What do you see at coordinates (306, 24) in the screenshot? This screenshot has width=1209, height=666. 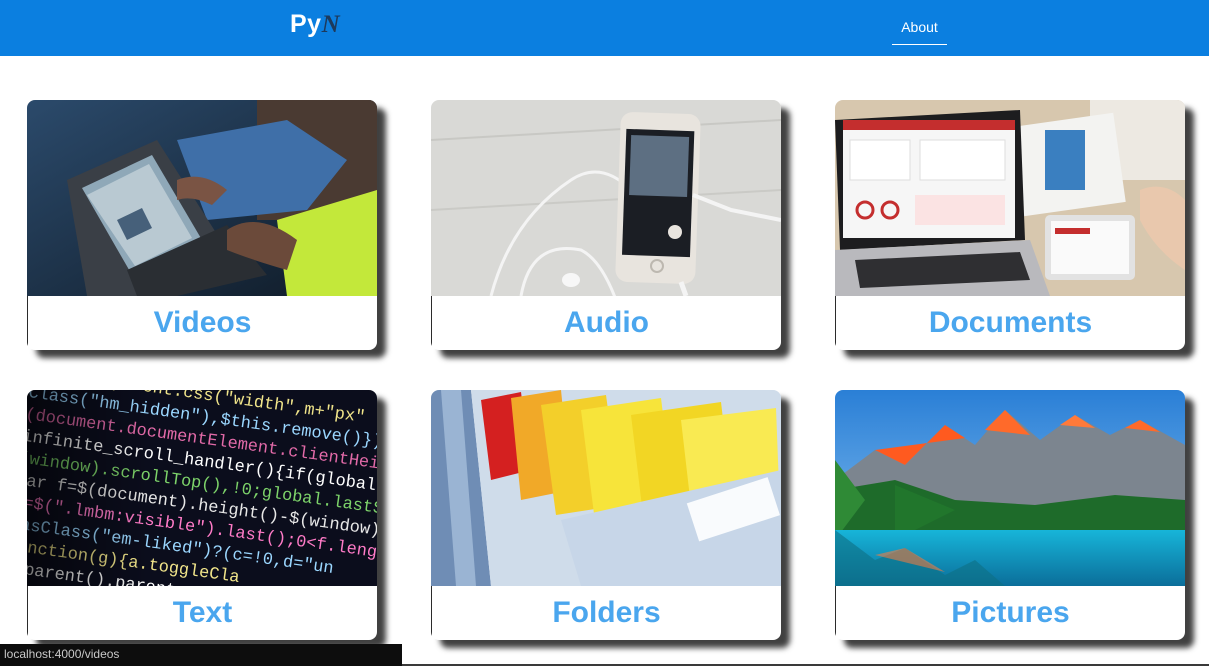 I see `brand-main-text: Py` at bounding box center [306, 24].